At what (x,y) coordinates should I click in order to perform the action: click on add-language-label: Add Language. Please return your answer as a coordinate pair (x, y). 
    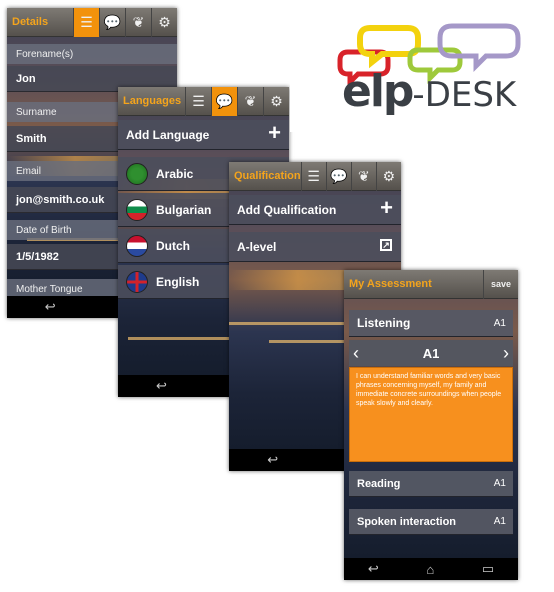
    Looking at the image, I should click on (168, 134).